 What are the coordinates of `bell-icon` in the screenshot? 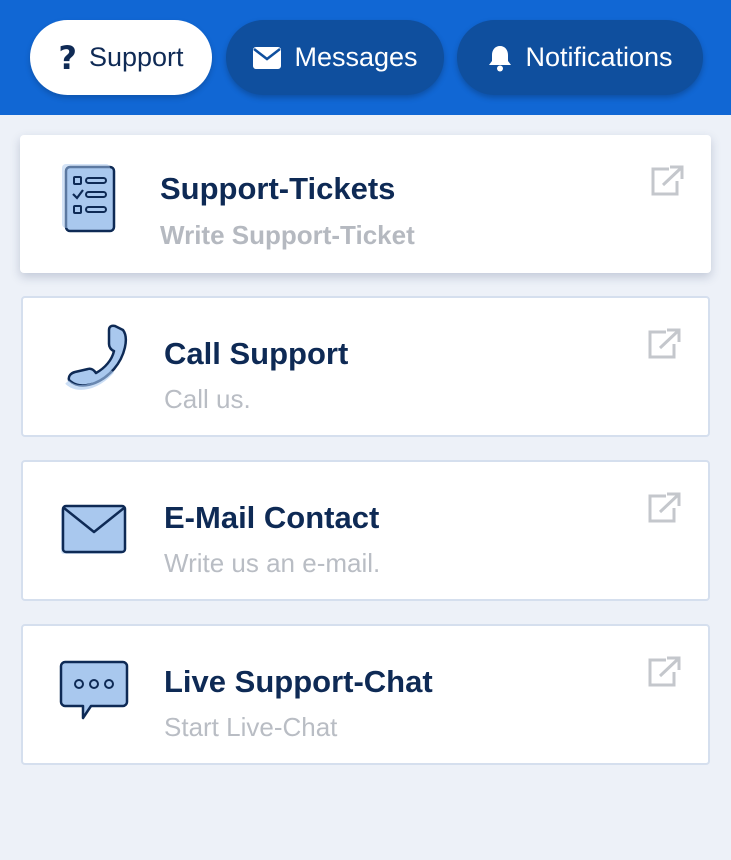 It's located at (500, 58).